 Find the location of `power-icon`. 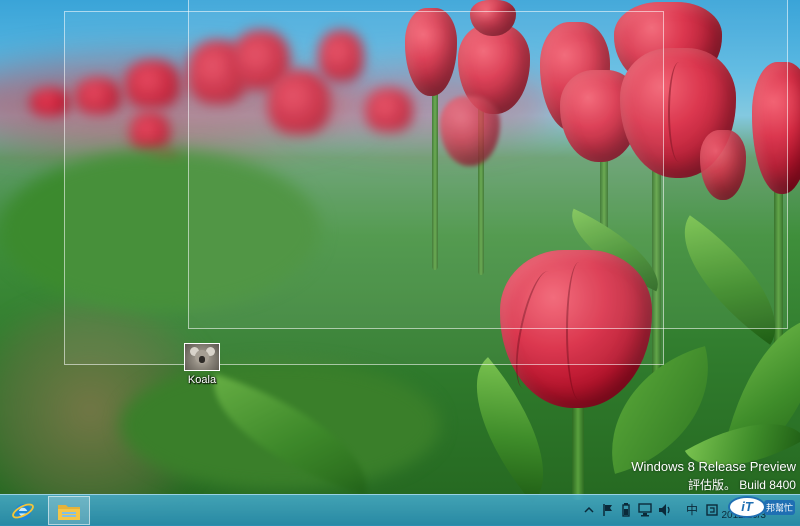

power-icon is located at coordinates (626, 510).